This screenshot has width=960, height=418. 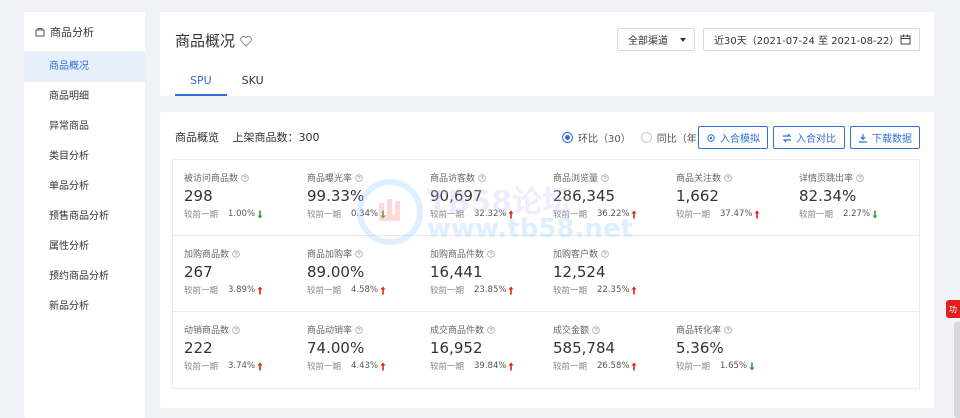 What do you see at coordinates (905, 39) in the screenshot?
I see `calendar-icon` at bounding box center [905, 39].